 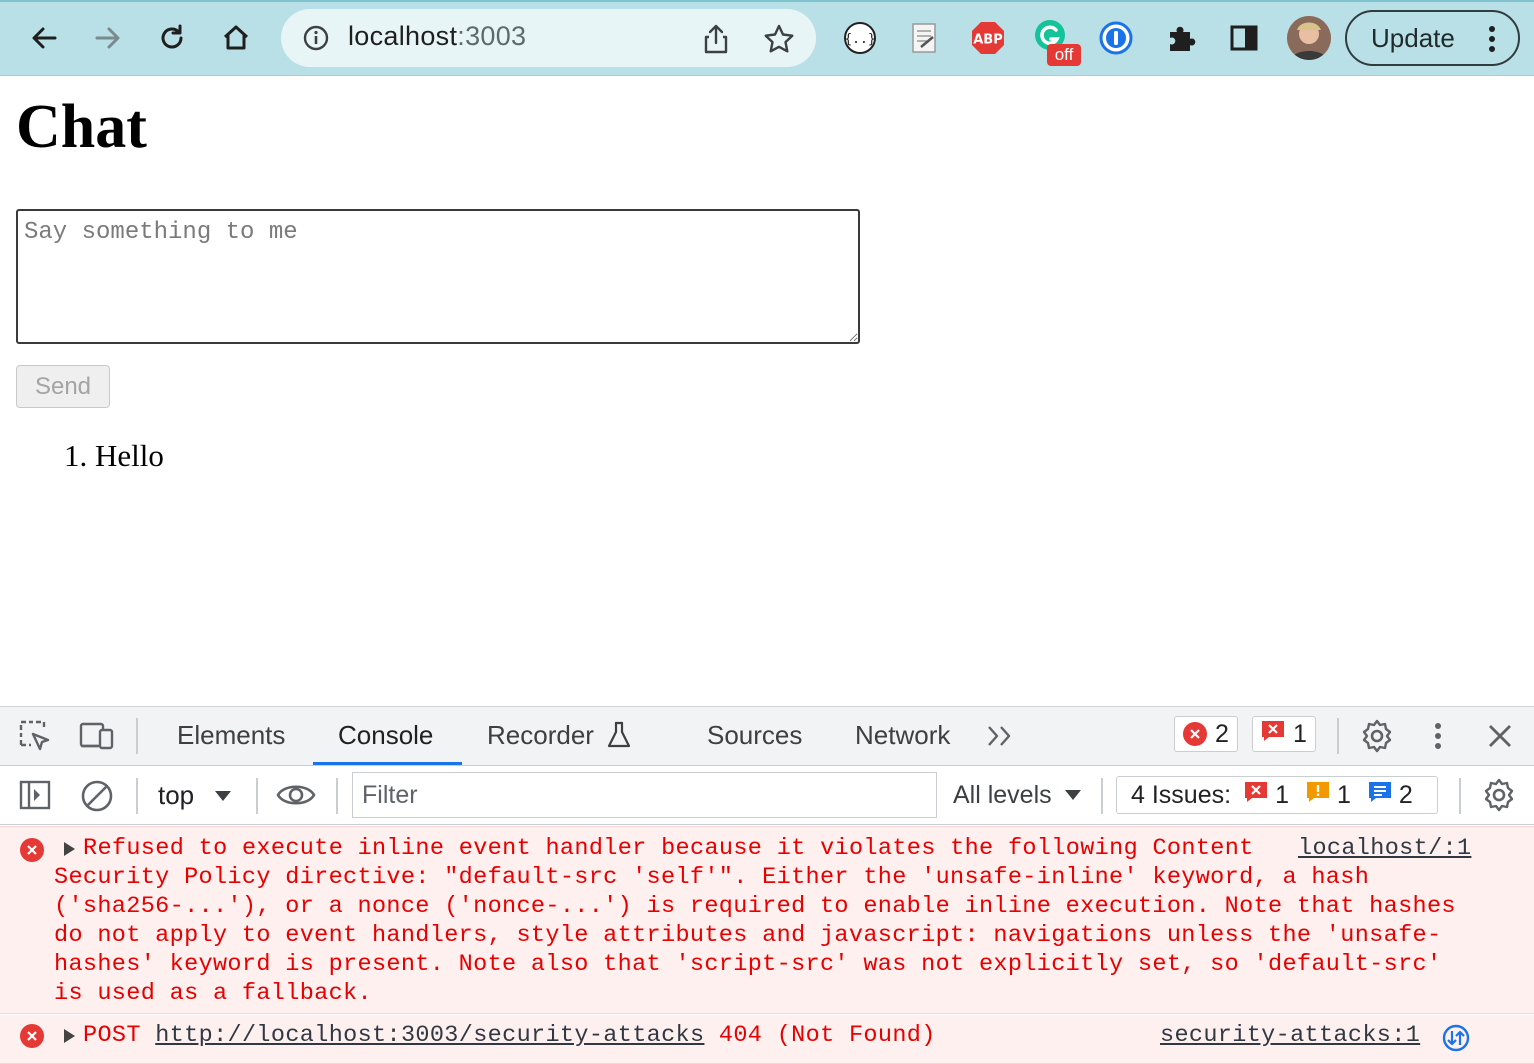 I want to click on url-host: localhost, so click(x=403, y=36).